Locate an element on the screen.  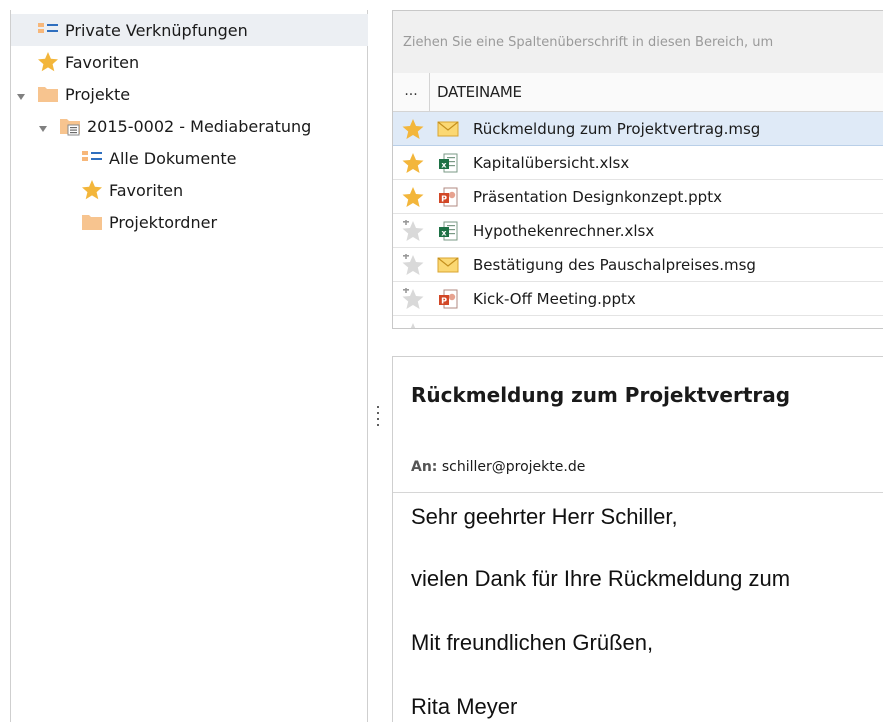
file-name: Präsentation Designkonzept.pptx is located at coordinates (597, 197).